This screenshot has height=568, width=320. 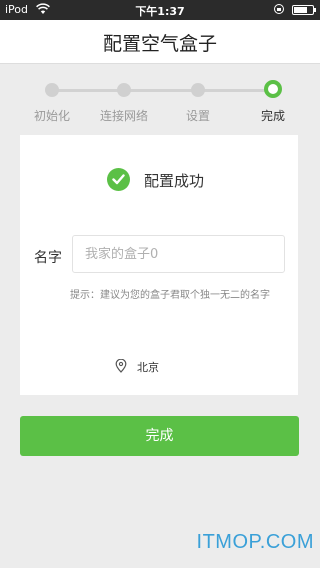 What do you see at coordinates (272, 116) in the screenshot?
I see `step-label: 完成` at bounding box center [272, 116].